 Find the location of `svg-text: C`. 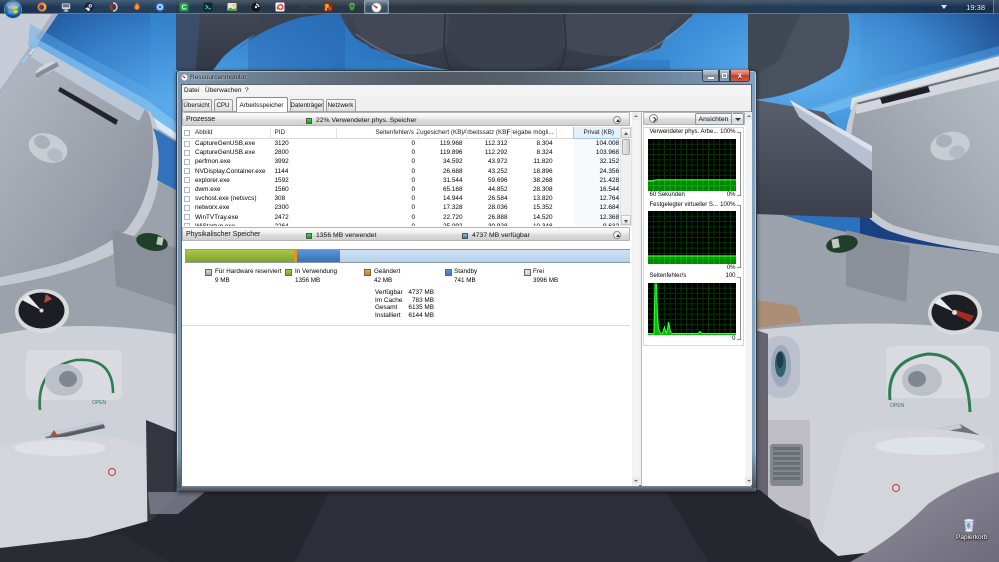

svg-text: C is located at coordinates (183, 8).